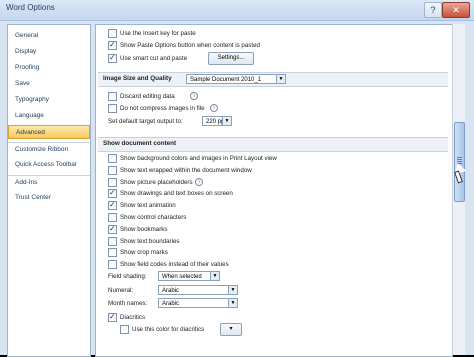 The image size is (474, 357). I want to click on sidebar-item-add-ins: Add-Ins, so click(49, 182).